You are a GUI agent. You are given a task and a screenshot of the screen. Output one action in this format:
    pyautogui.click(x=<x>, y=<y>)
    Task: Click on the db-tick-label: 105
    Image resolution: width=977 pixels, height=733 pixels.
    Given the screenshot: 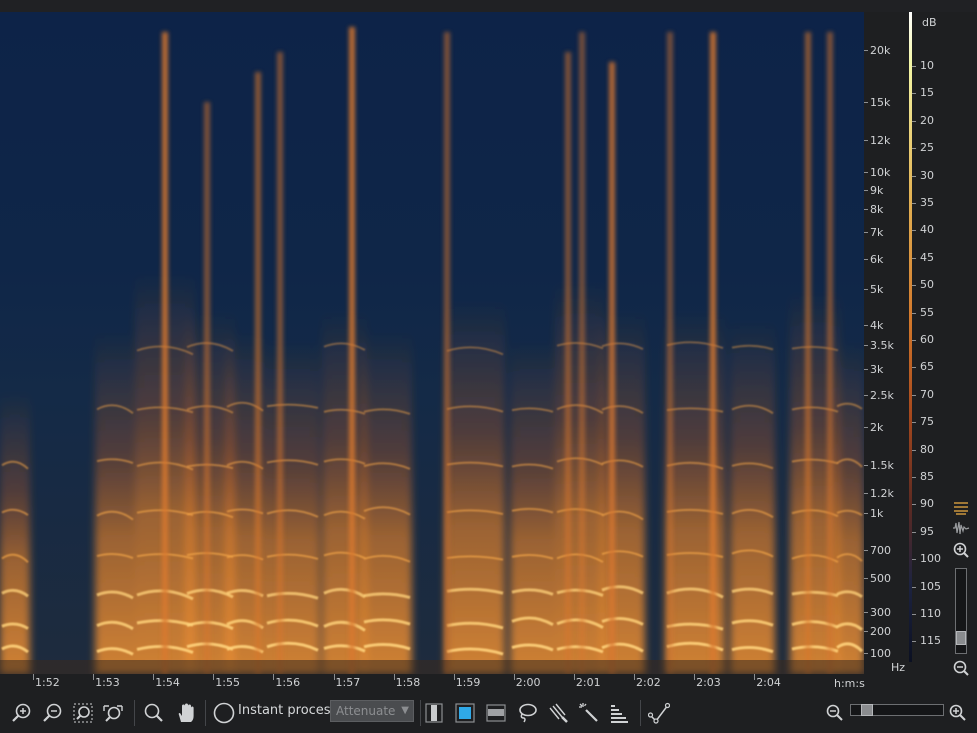 What is the action you would take?
    pyautogui.click(x=930, y=586)
    